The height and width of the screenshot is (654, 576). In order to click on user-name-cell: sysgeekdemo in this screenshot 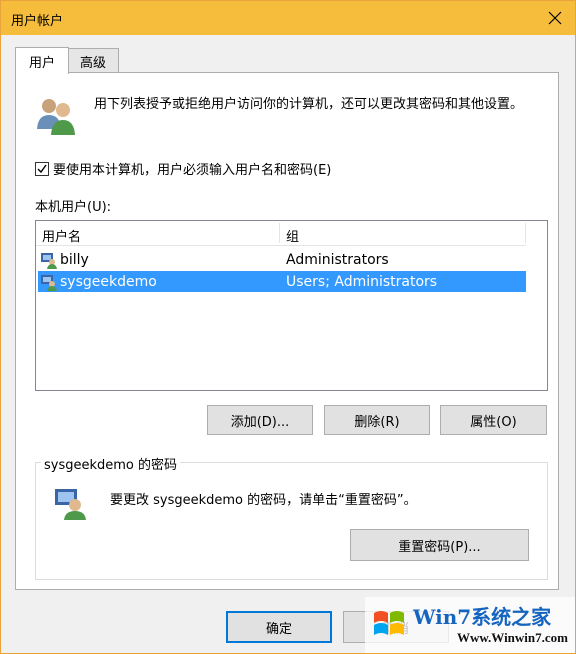, I will do `click(108, 281)`.